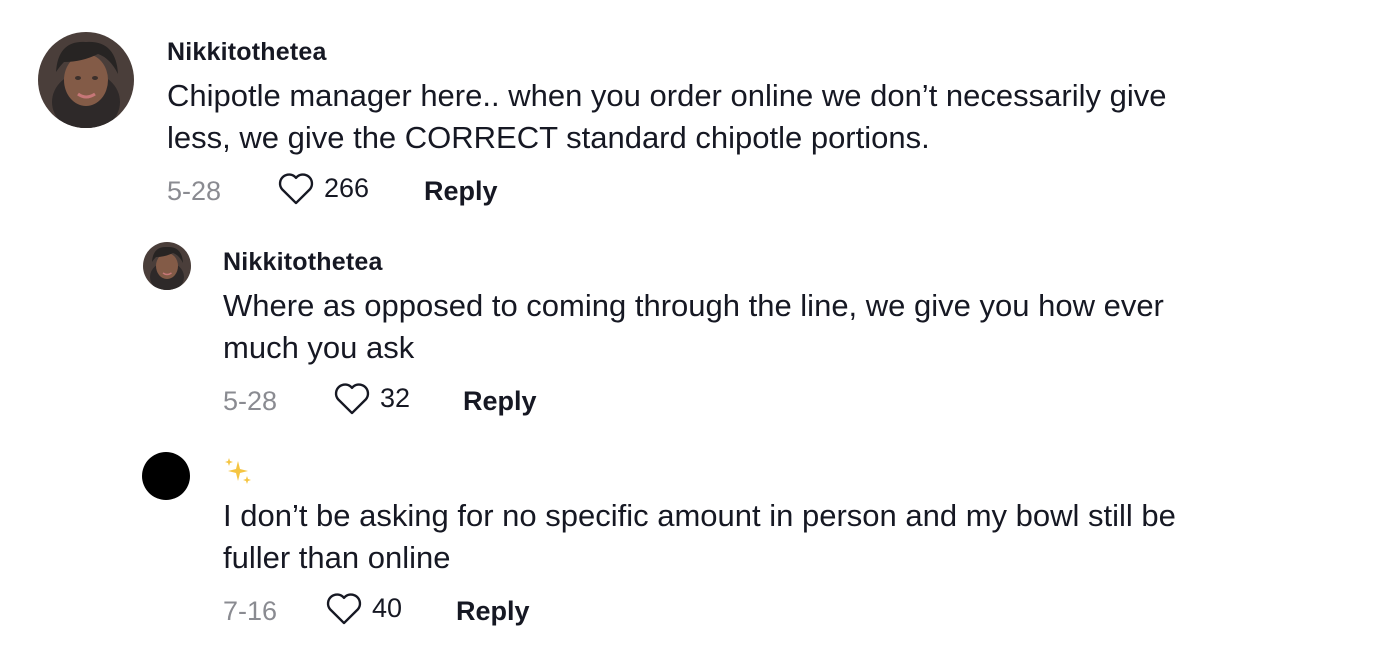  I want to click on like-count: 32, so click(395, 398).